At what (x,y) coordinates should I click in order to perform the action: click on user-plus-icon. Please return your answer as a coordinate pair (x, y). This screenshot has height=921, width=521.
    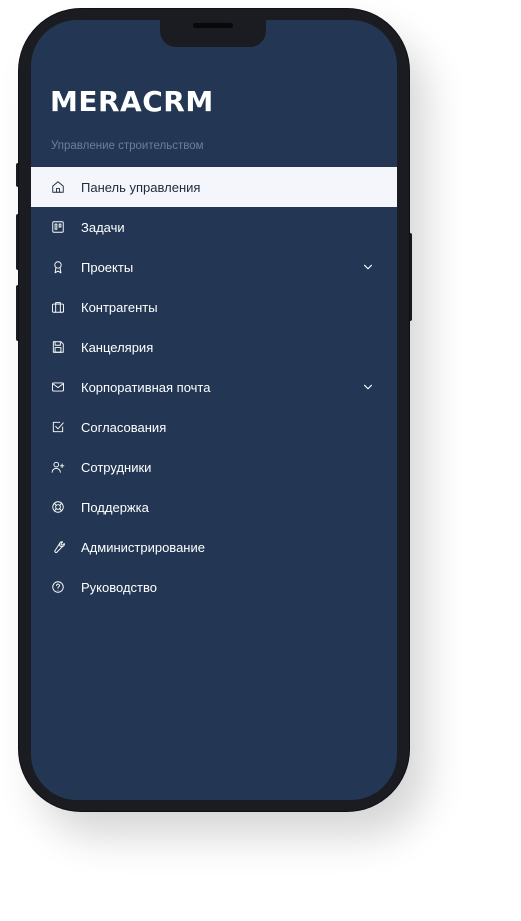
    Looking at the image, I should click on (58, 467).